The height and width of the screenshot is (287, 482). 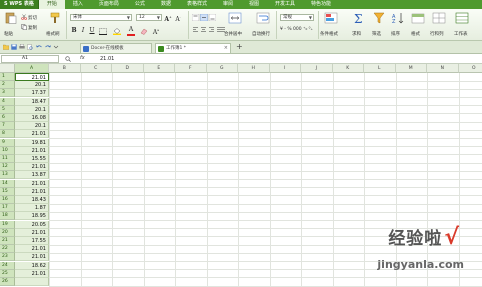 I want to click on column-header-f: F, so click(x=191, y=68).